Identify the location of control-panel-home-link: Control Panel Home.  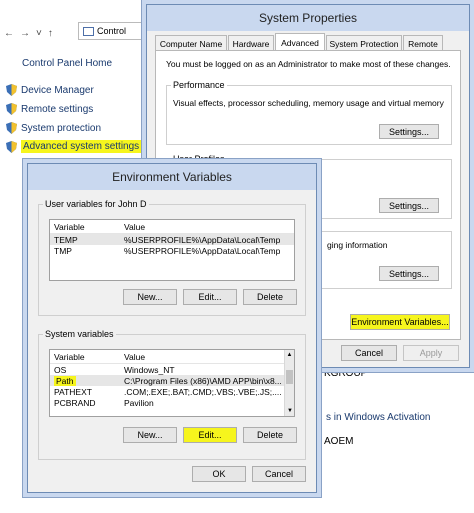
(67, 63).